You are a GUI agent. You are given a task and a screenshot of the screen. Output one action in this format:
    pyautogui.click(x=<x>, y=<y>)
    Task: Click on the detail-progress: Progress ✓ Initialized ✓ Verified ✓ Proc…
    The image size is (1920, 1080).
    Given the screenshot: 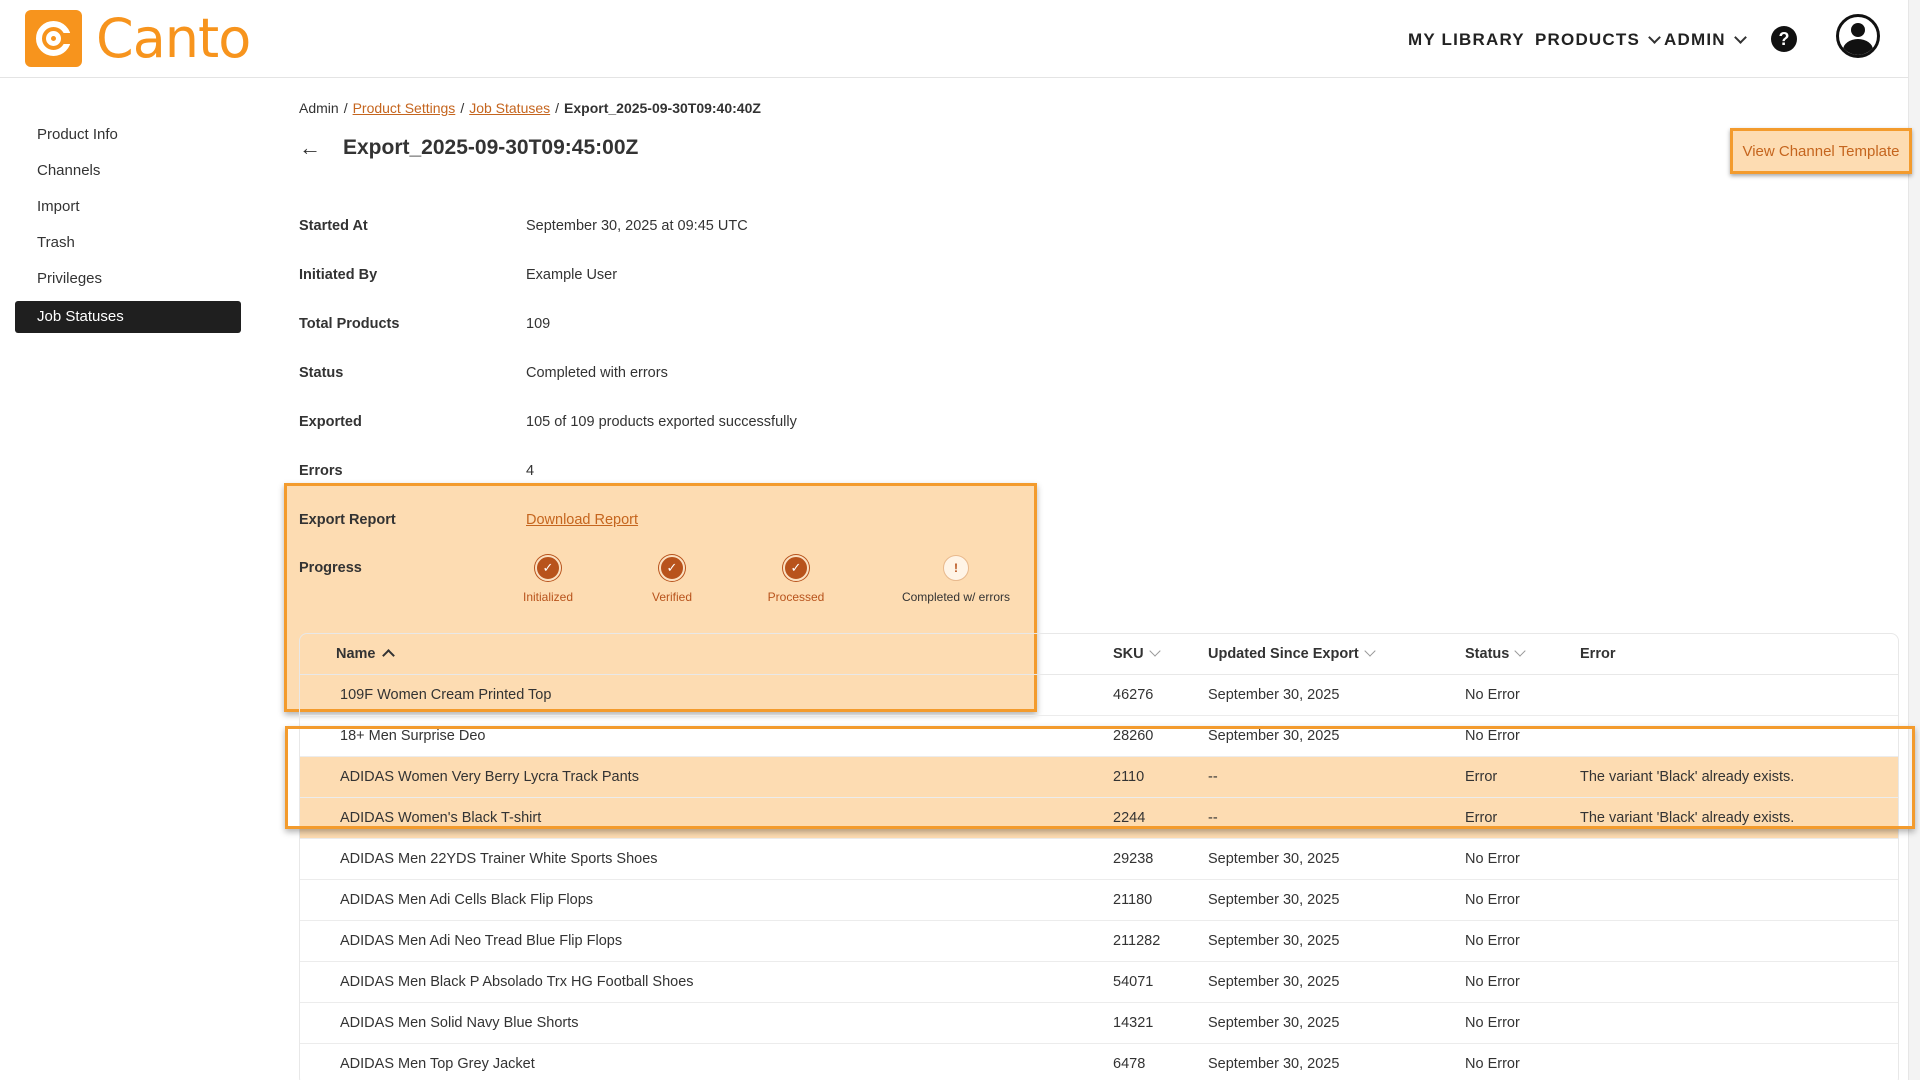 What is the action you would take?
    pyautogui.click(x=679, y=575)
    